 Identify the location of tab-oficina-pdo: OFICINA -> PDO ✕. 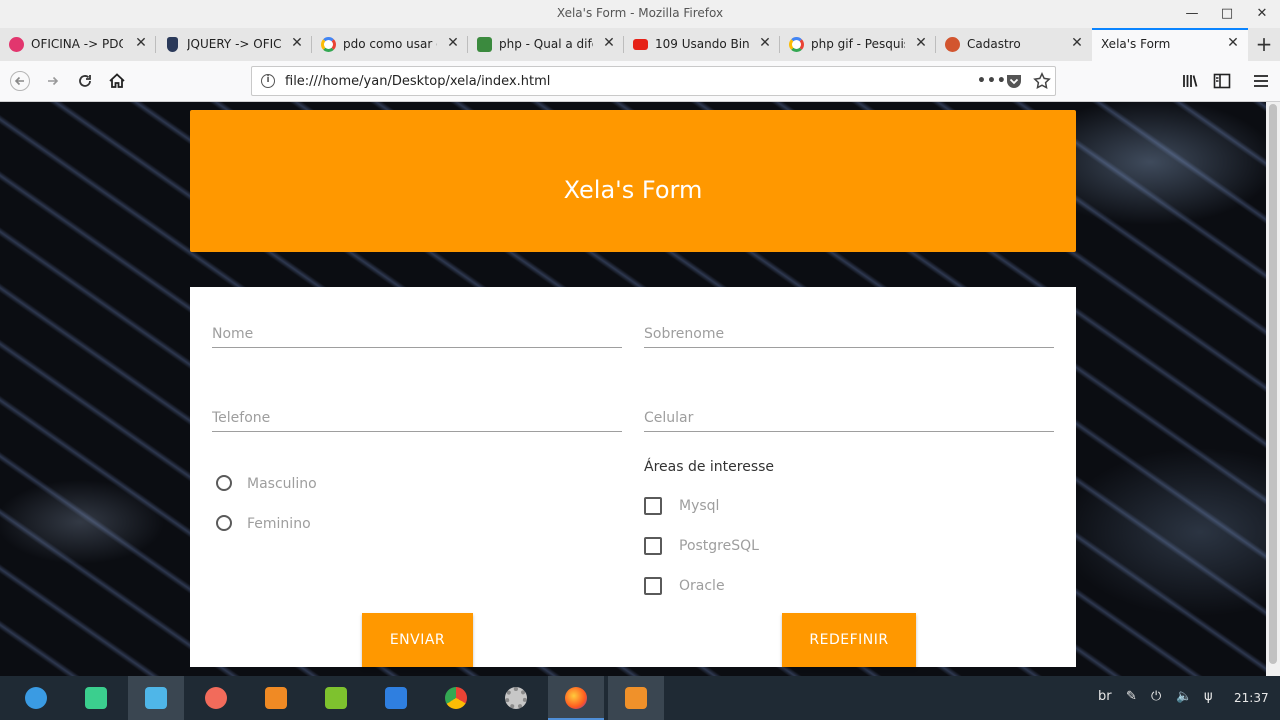
(78, 44).